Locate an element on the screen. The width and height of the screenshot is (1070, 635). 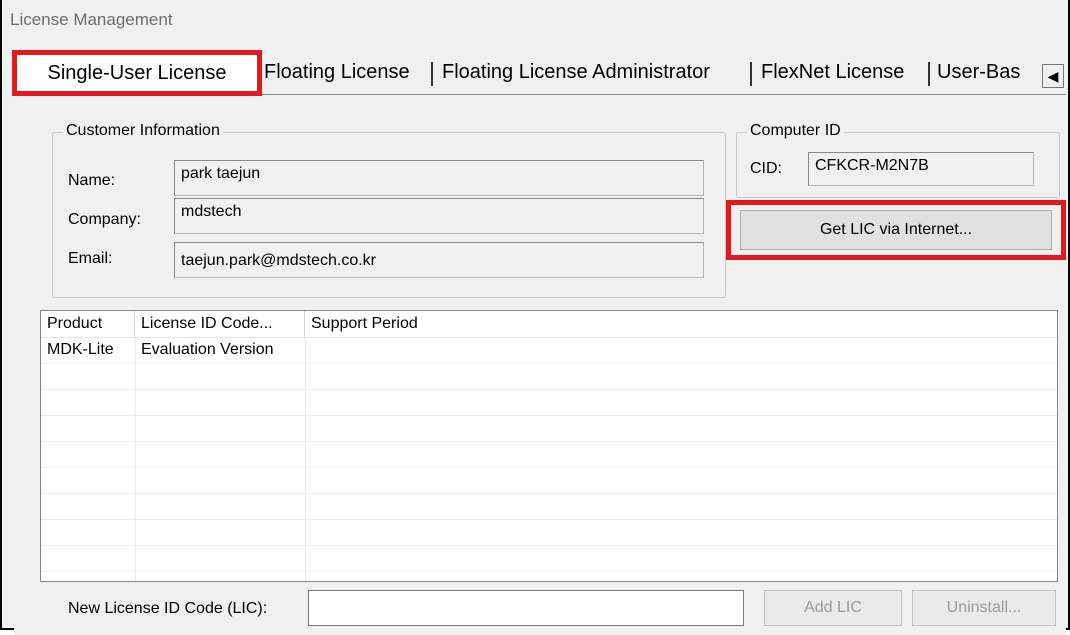
company-label: Company: is located at coordinates (104, 219).